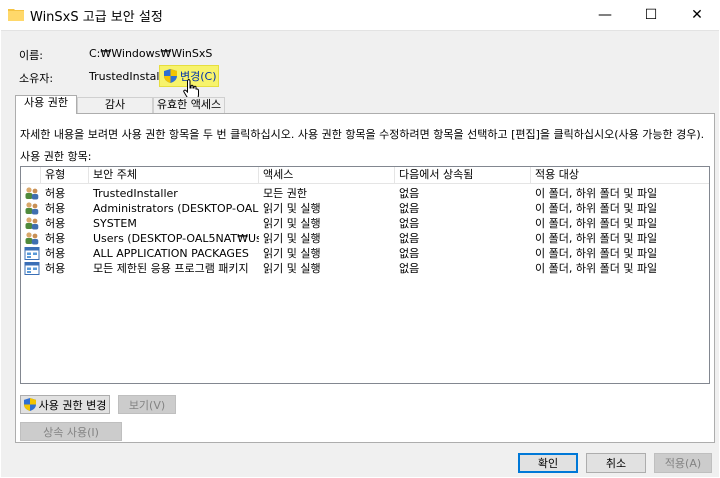  What do you see at coordinates (189, 105) in the screenshot?
I see `tab-effective-access: 유효한 액세스` at bounding box center [189, 105].